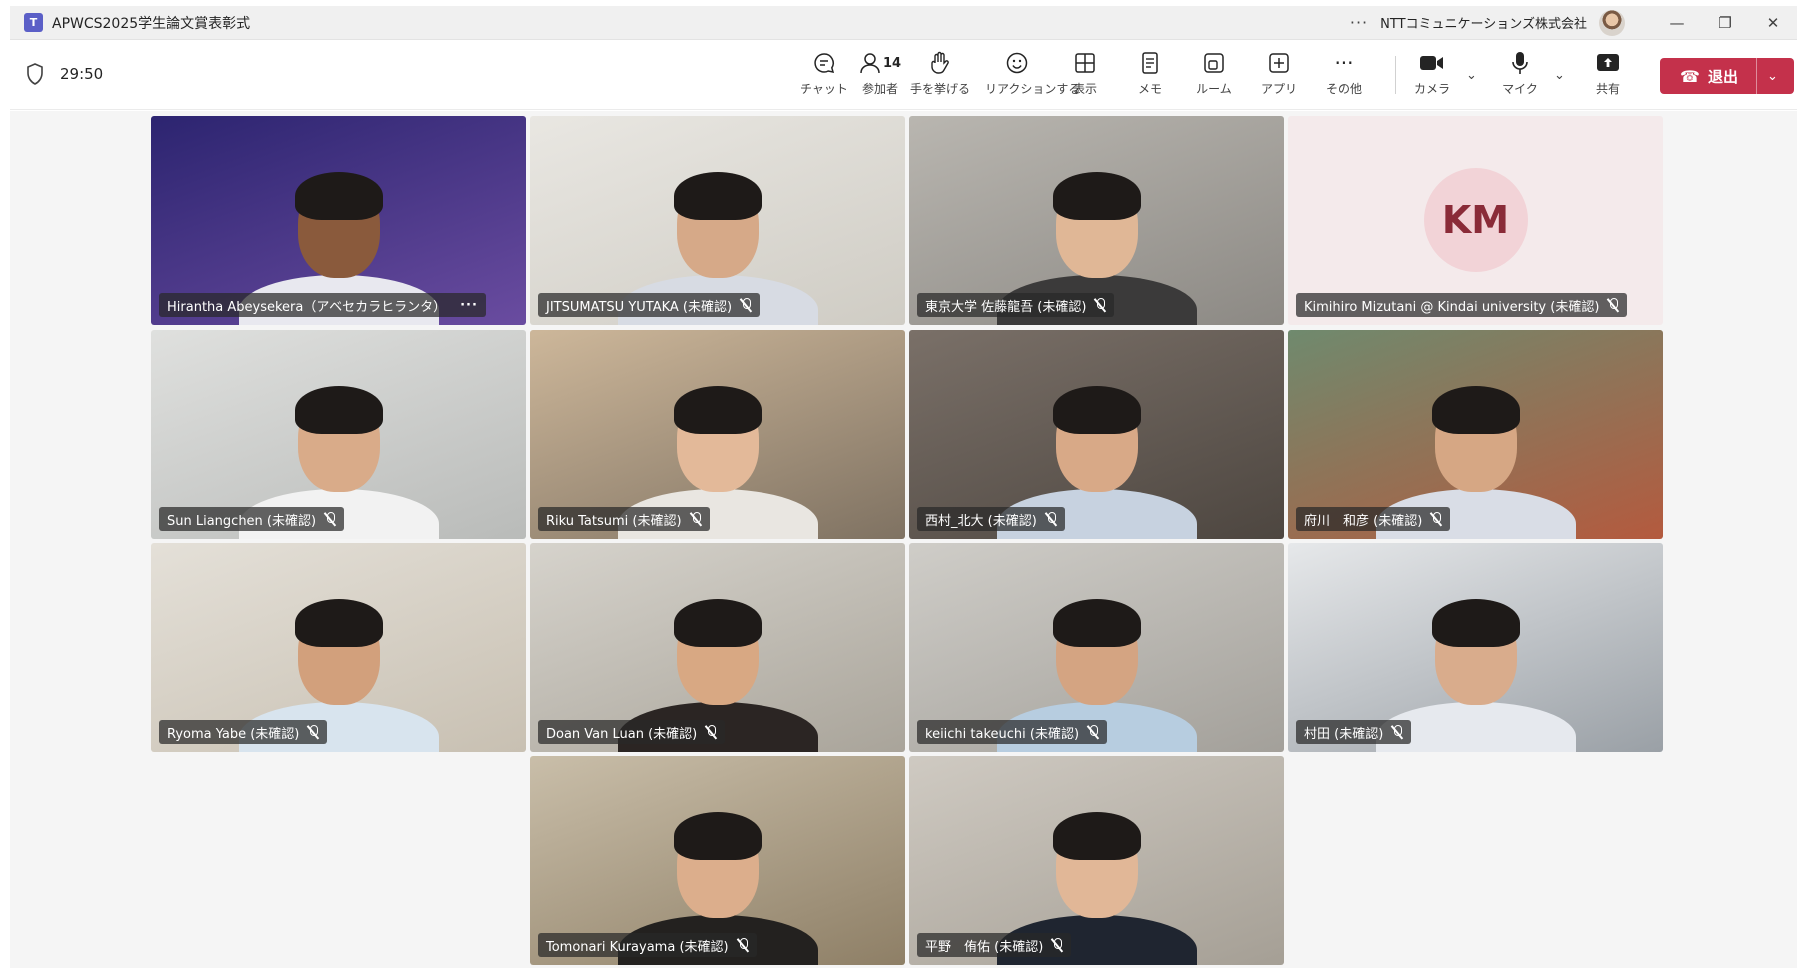 The height and width of the screenshot is (968, 1807). Describe the element at coordinates (717, 647) in the screenshot. I see `participant-tile: Doan Van Luan (未確認)` at that location.